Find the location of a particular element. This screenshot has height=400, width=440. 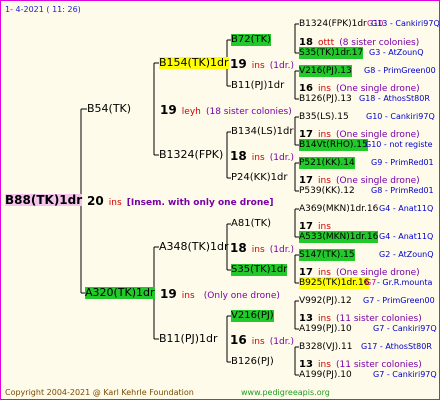

gen2-c-info: 18 ins (1dr.) is located at coordinates (262, 248).